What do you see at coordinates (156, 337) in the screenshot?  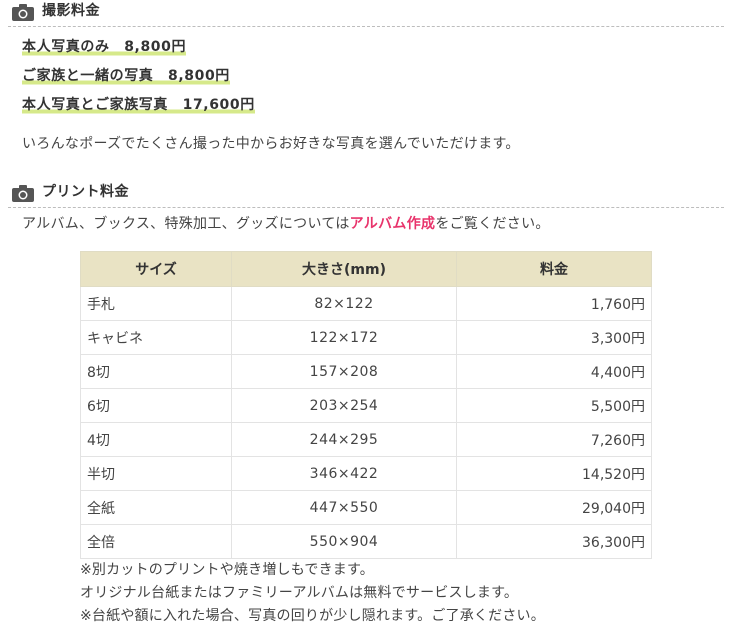 I see `cell-size: キャビネ` at bounding box center [156, 337].